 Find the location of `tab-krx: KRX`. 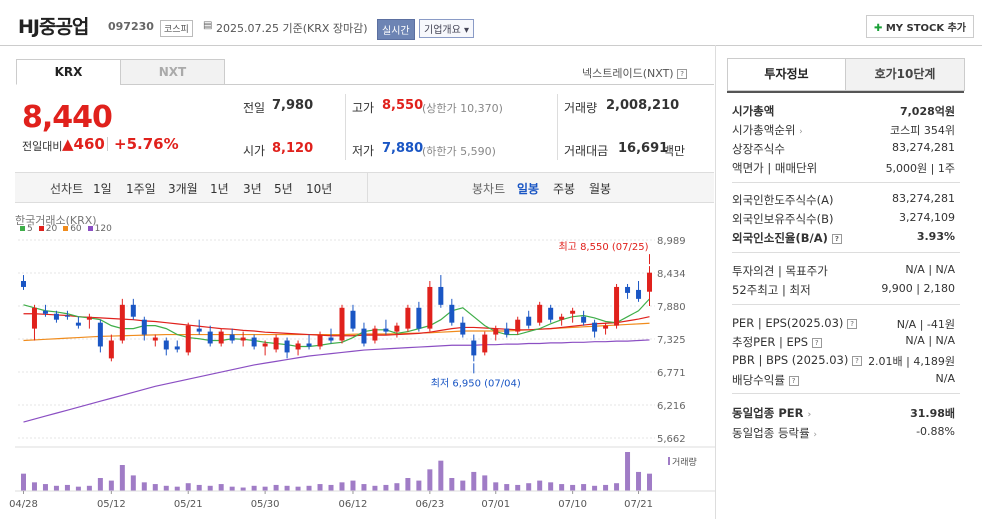

tab-krx: KRX is located at coordinates (68, 72).